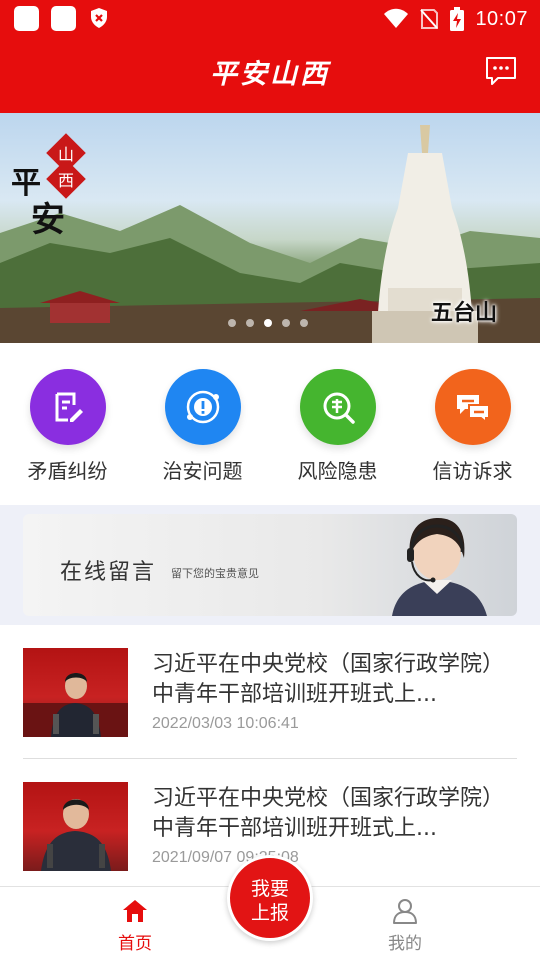 Image resolution: width=540 pixels, height=960 pixels. I want to click on alert-orbit-icon, so click(202, 407).